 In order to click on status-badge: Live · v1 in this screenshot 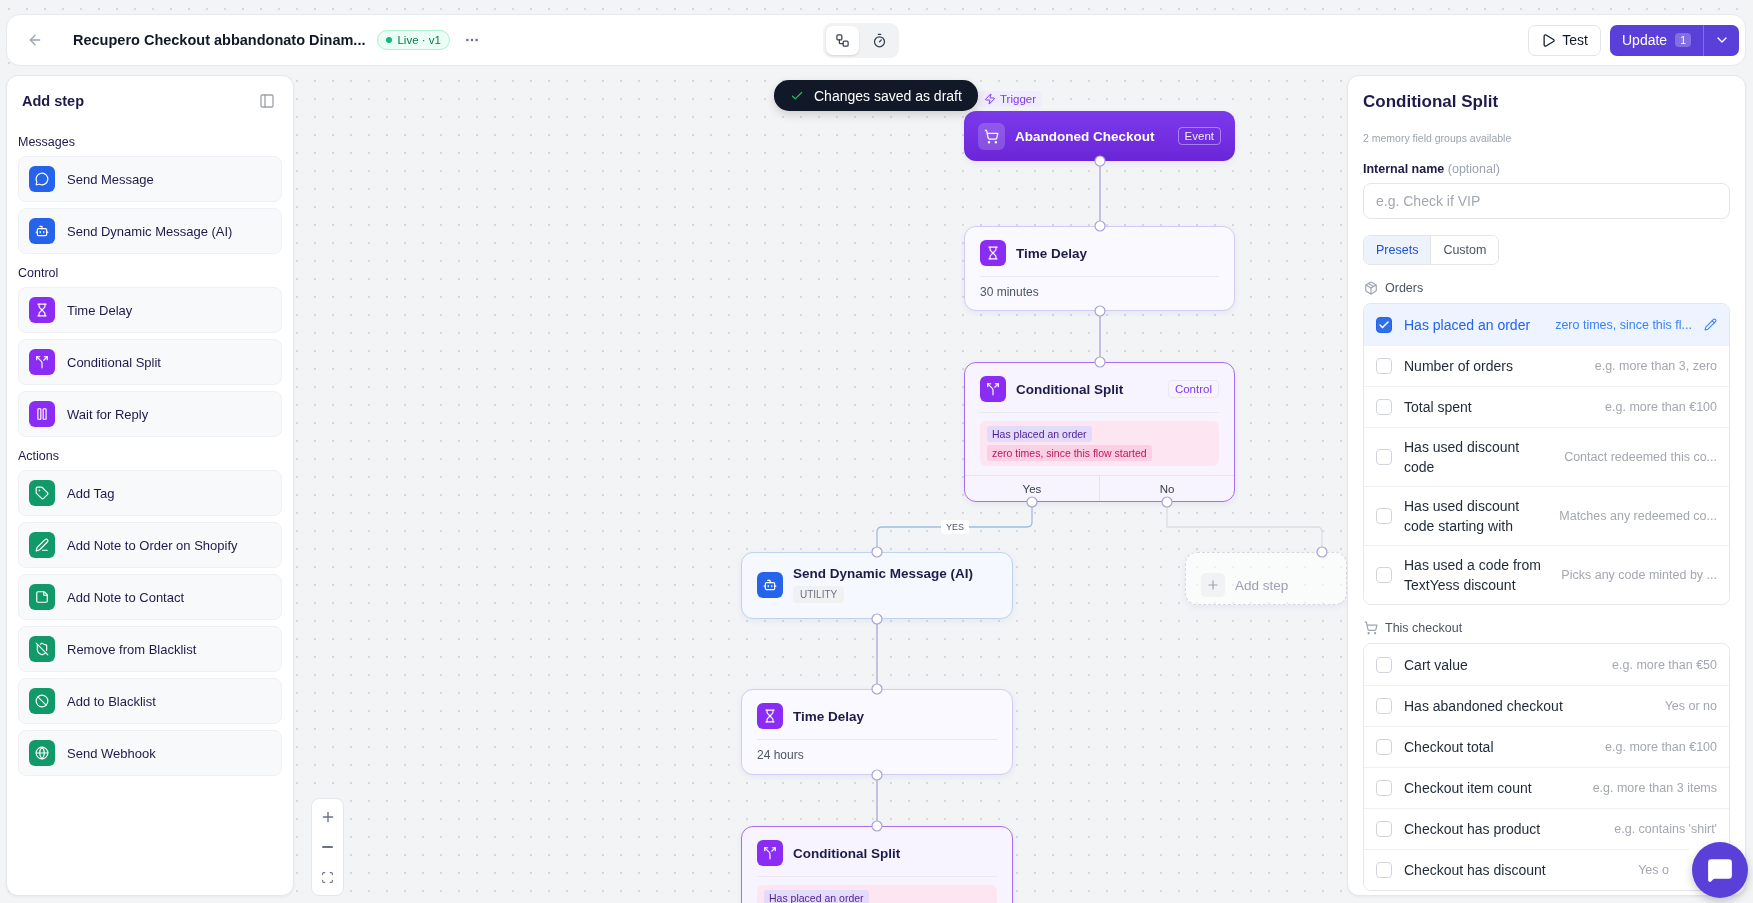, I will do `click(413, 40)`.